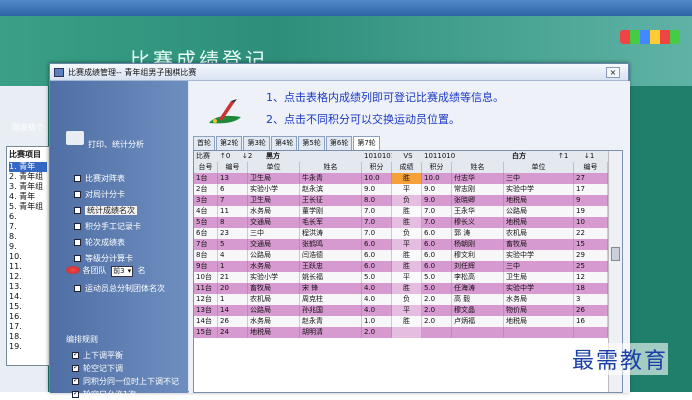 The height and width of the screenshot is (400, 692). I want to click on rule-option: 轮空记下调, so click(97, 368).